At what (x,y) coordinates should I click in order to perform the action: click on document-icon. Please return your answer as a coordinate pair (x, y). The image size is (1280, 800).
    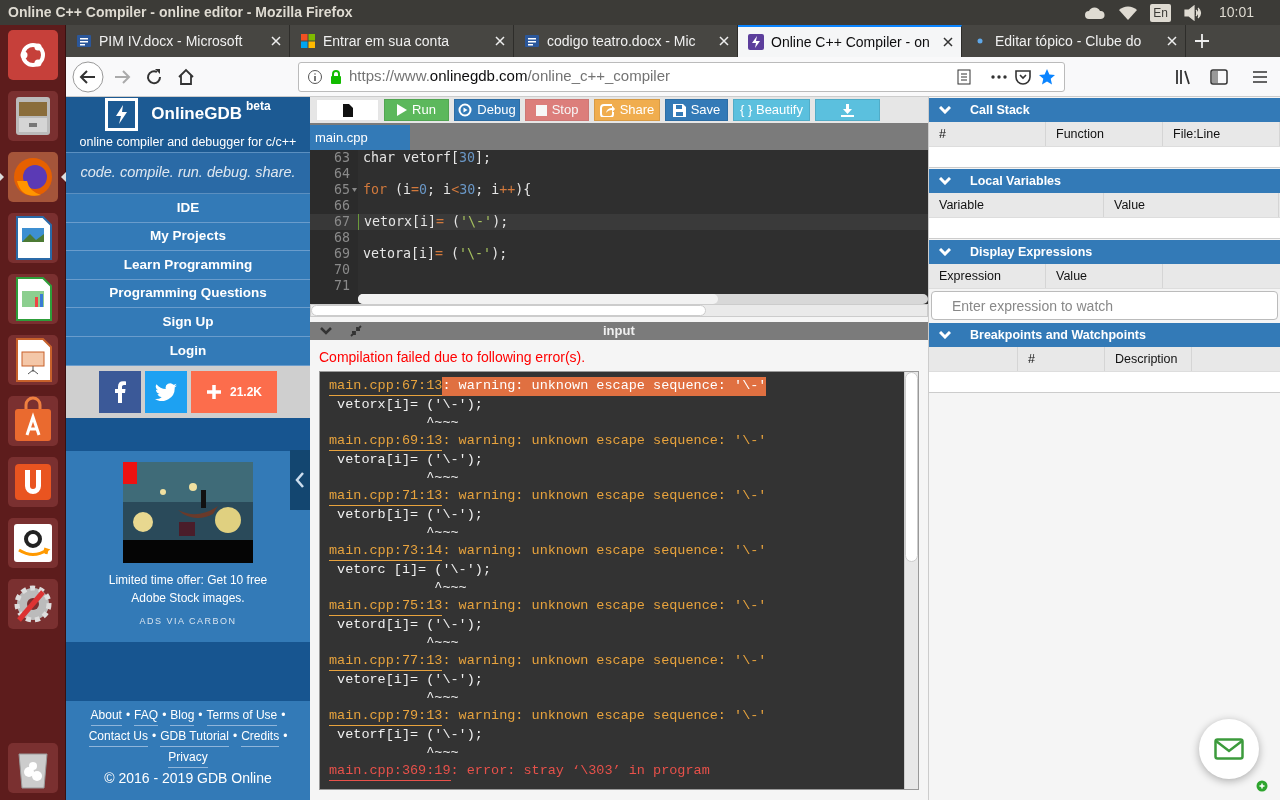
    Looking at the image, I should click on (532, 41).